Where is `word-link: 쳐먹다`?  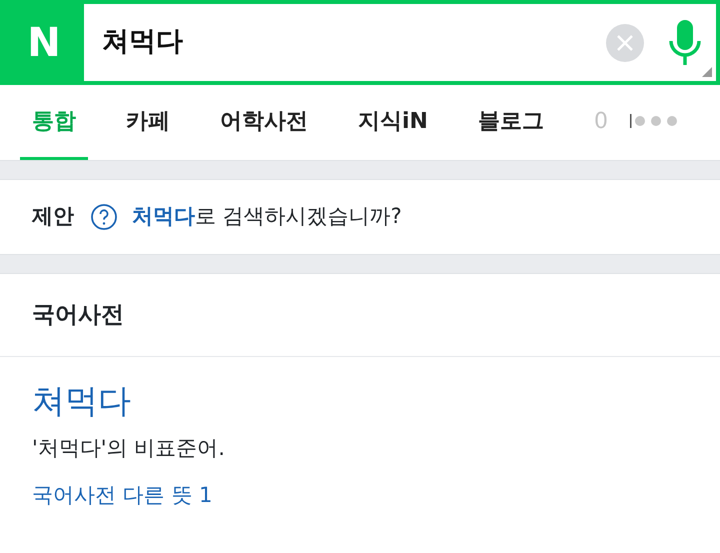 word-link: 쳐먹다 is located at coordinates (81, 401).